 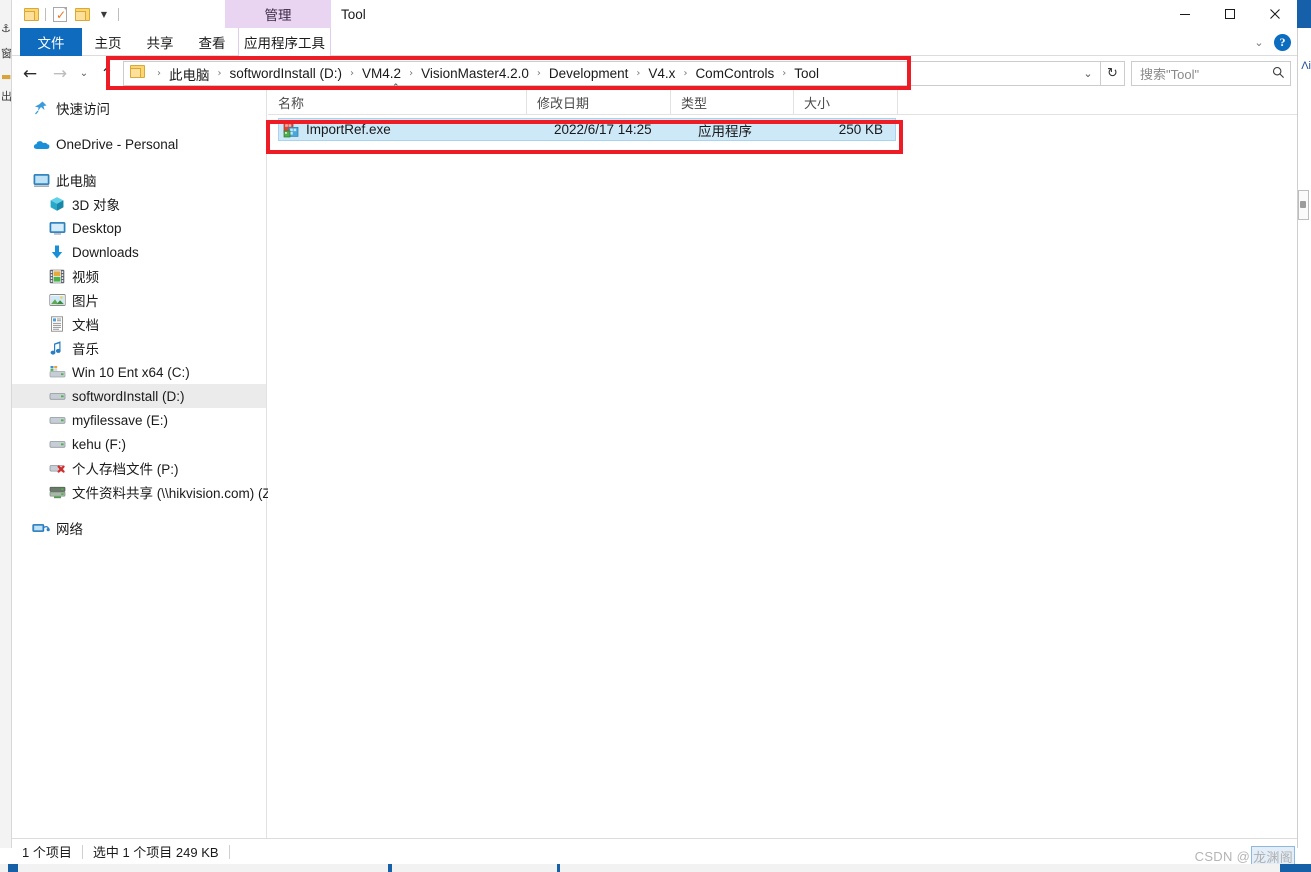 I want to click on sidebar-item-videos: 视频, so click(x=139, y=276).